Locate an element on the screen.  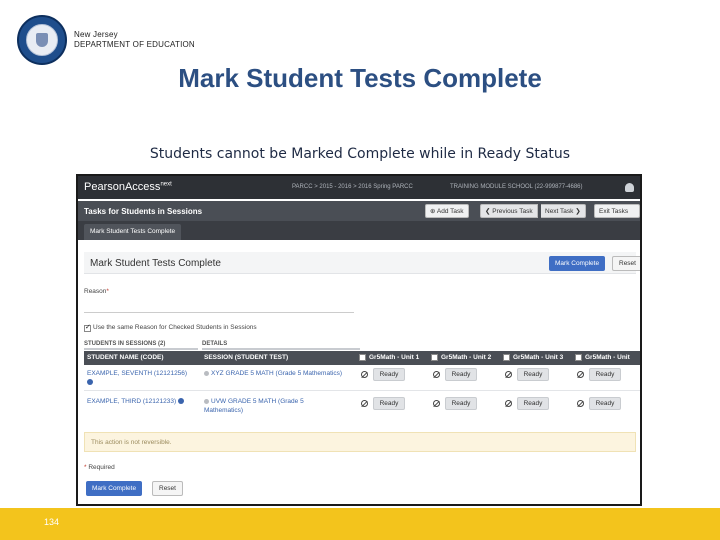
column-header-student: STUDENT NAME (CODE) is located at coordinates (142, 358).